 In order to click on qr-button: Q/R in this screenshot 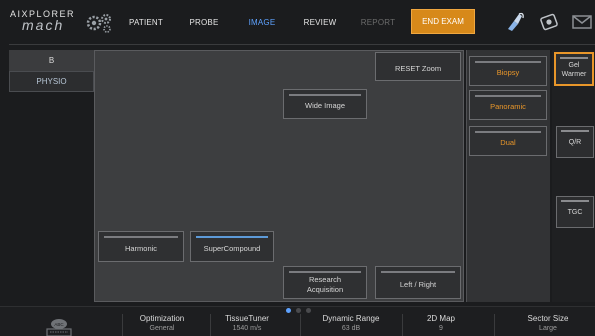, I will do `click(575, 142)`.